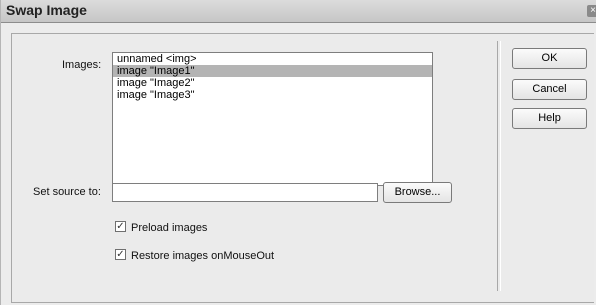 Image resolution: width=596 pixels, height=305 pixels. I want to click on list-item-image1: image "Image1", so click(272, 71).